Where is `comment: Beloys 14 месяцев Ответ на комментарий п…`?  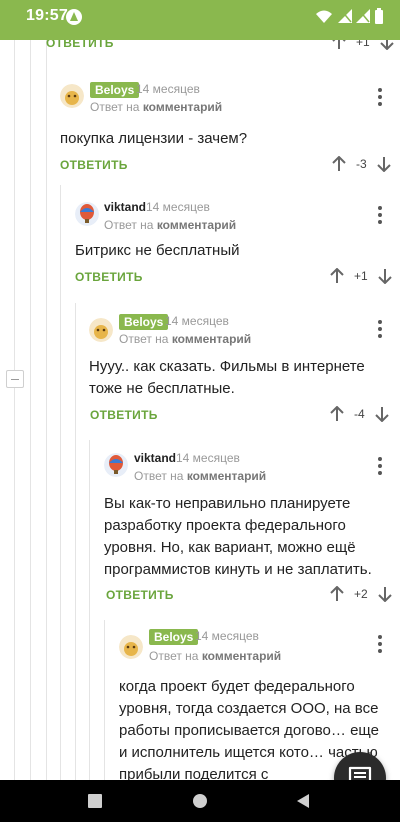
comment: Beloys 14 месяцев Ответ на комментарий п… is located at coordinates (200, 131).